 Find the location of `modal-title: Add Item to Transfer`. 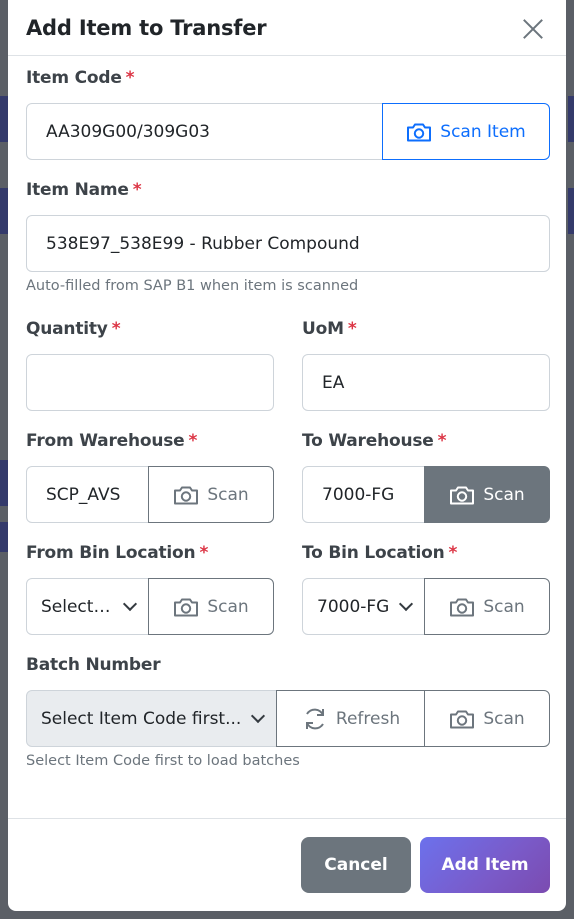

modal-title: Add Item to Transfer is located at coordinates (146, 27).